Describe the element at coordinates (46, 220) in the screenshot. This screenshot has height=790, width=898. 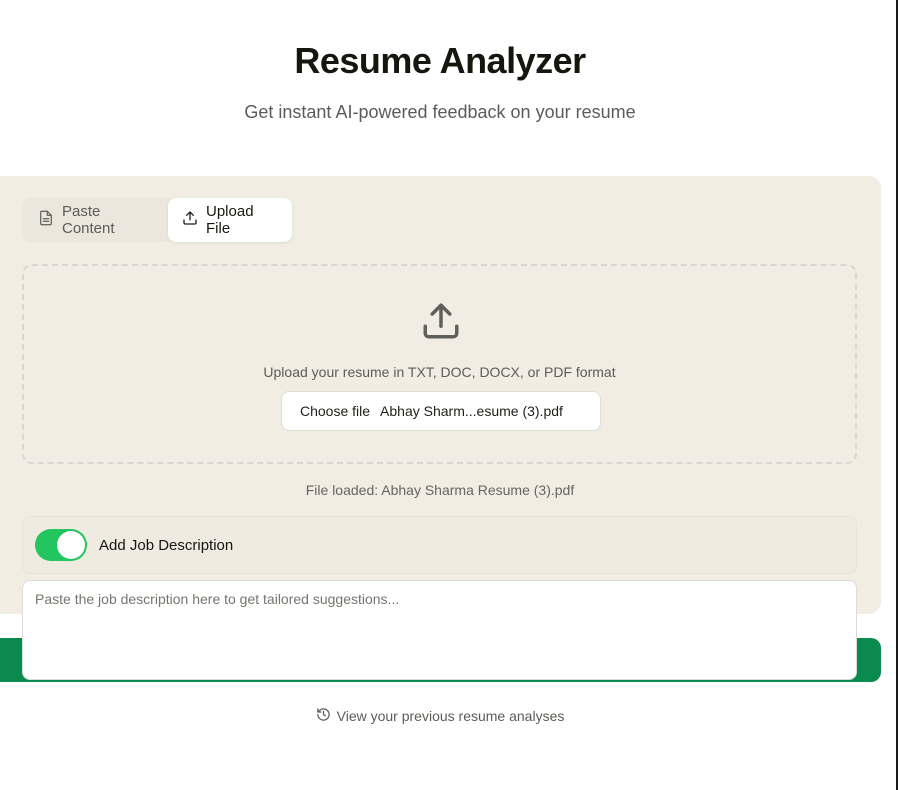
I see `file-text-icon` at that location.